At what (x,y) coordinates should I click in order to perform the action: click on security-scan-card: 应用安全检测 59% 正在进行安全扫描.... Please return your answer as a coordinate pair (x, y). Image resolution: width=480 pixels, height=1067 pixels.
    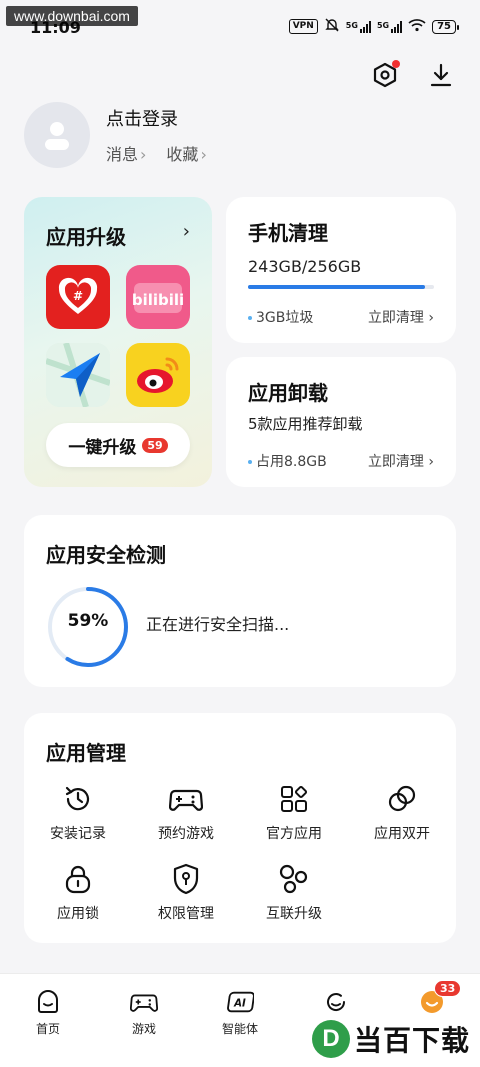
    Looking at the image, I should click on (240, 601).